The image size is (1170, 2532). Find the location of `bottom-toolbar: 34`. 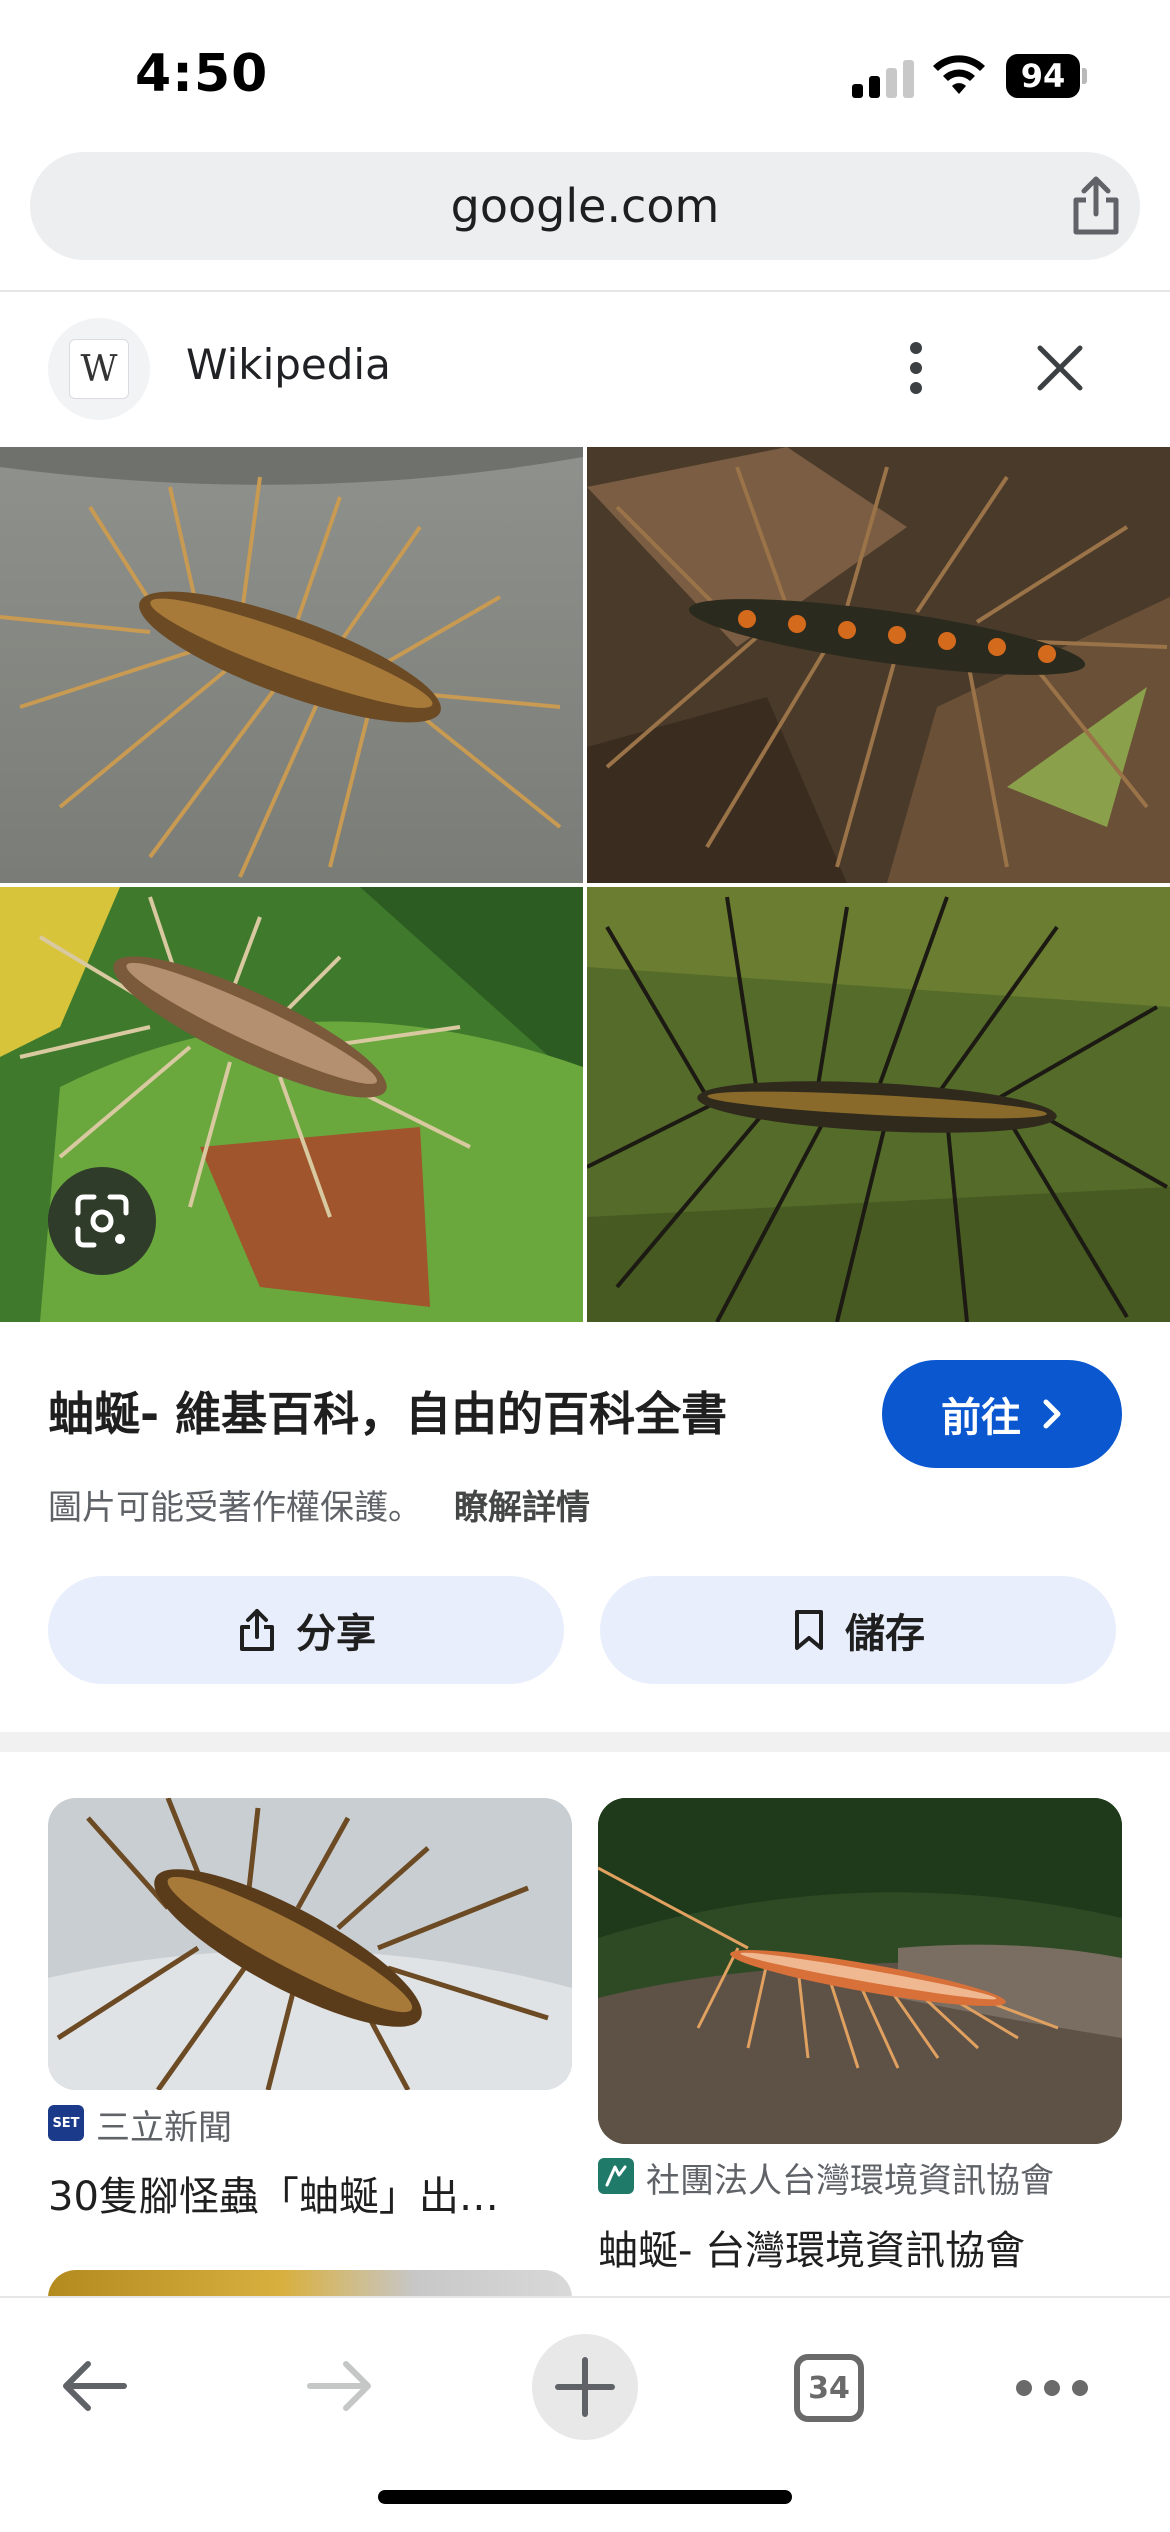

bottom-toolbar: 34 is located at coordinates (585, 2414).